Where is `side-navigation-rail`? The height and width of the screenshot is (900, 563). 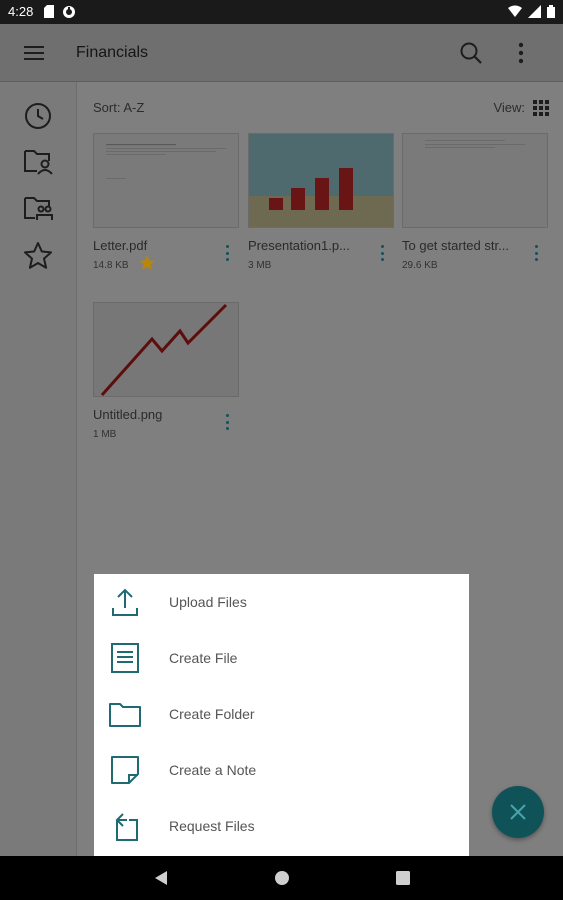 side-navigation-rail is located at coordinates (38, 469).